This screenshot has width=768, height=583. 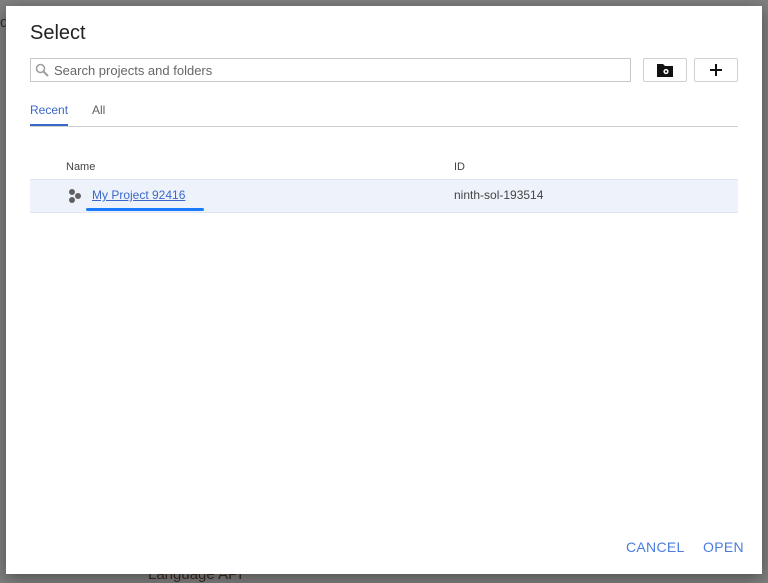 I want to click on folder-gear-icon, so click(x=665, y=70).